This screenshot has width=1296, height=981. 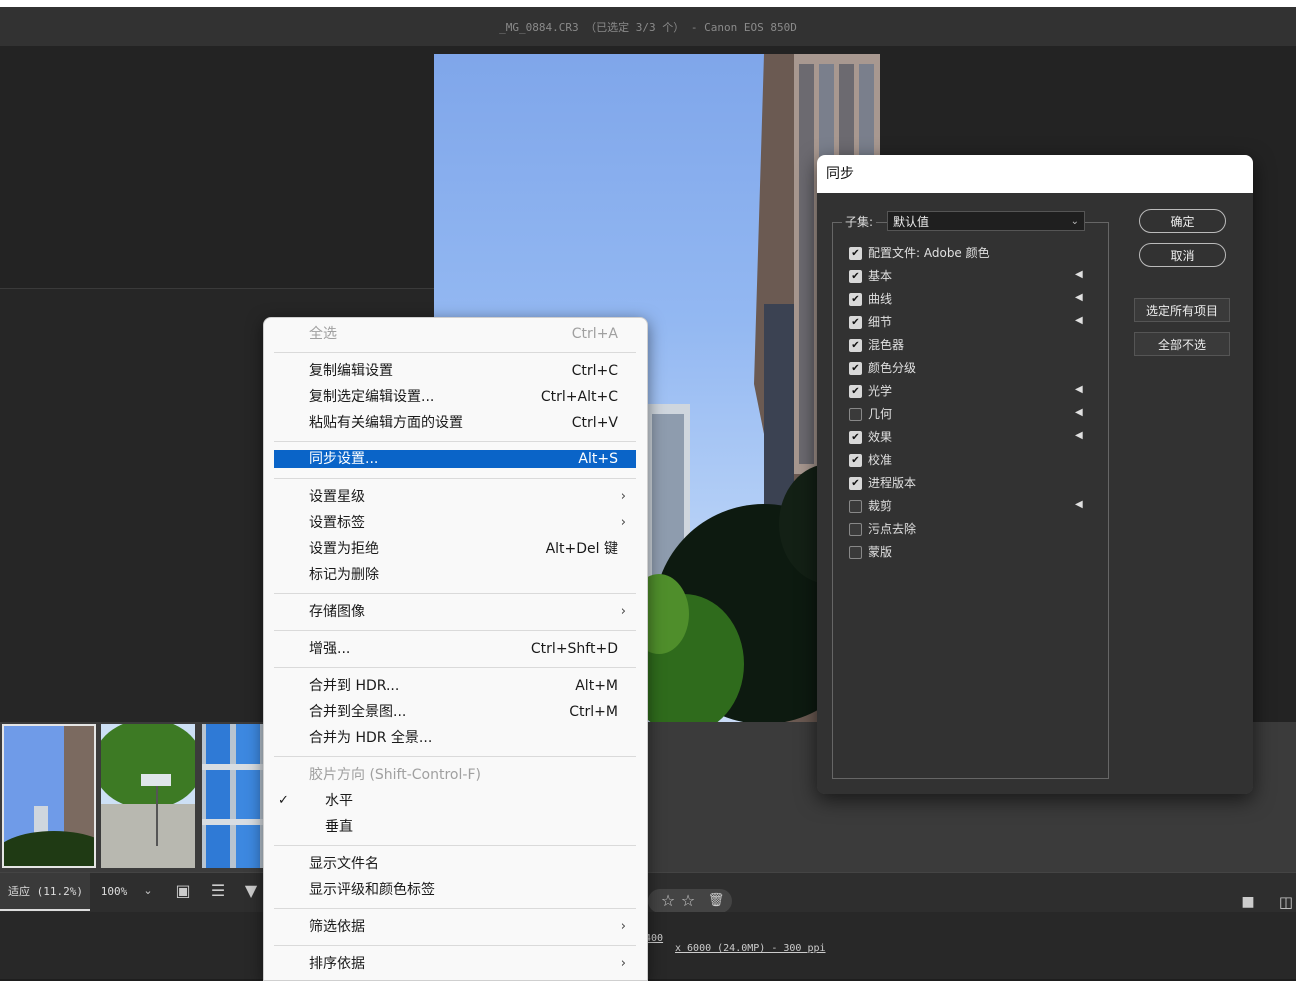 I want to click on menu-item-copy-settings: 复制编辑设置 Ctrl+C, so click(x=455, y=371).